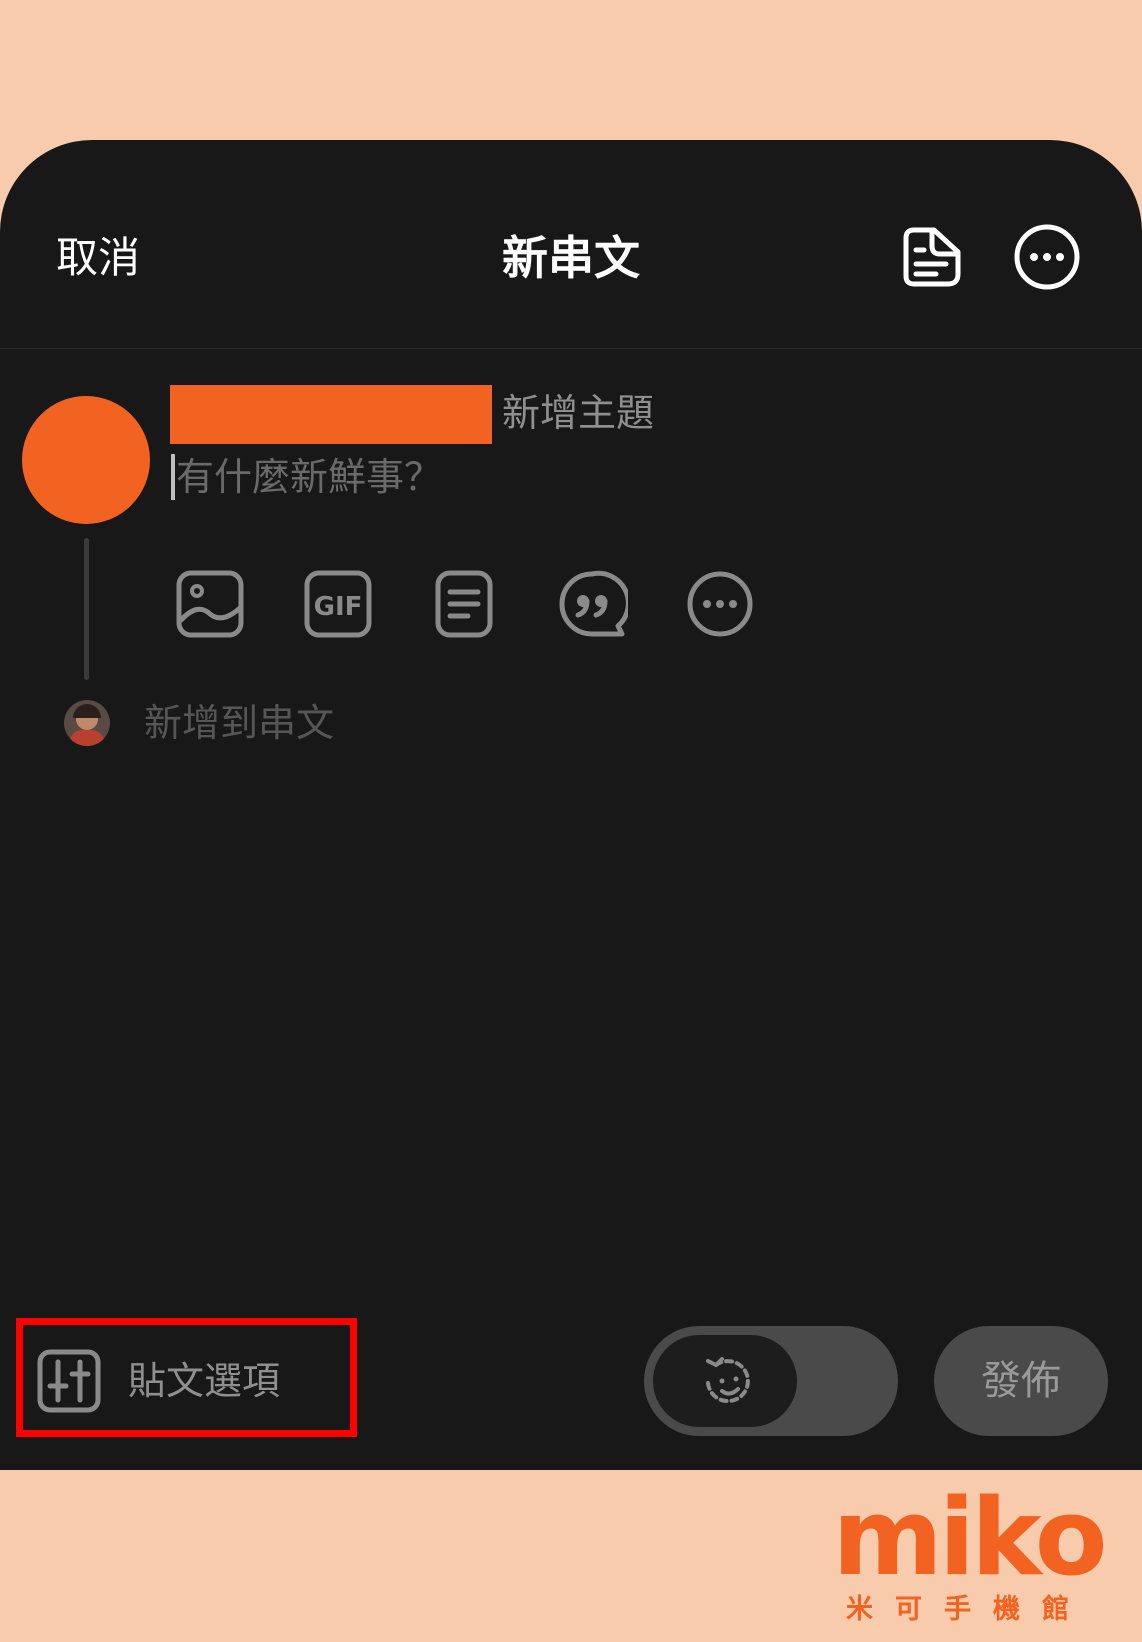 Image resolution: width=1142 pixels, height=1642 pixels. What do you see at coordinates (720, 604) in the screenshot?
I see `more-icon` at bounding box center [720, 604].